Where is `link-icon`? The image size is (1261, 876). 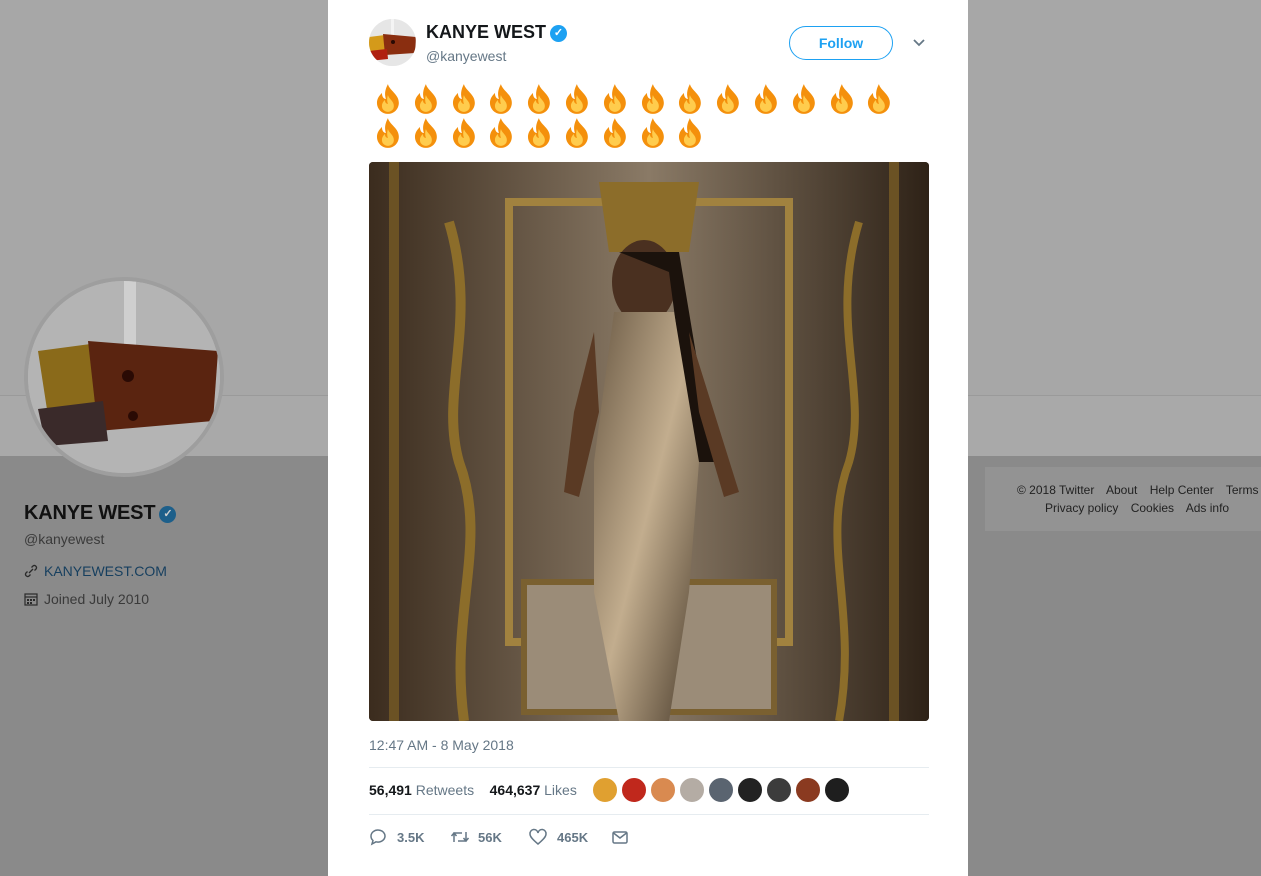
link-icon is located at coordinates (31, 571).